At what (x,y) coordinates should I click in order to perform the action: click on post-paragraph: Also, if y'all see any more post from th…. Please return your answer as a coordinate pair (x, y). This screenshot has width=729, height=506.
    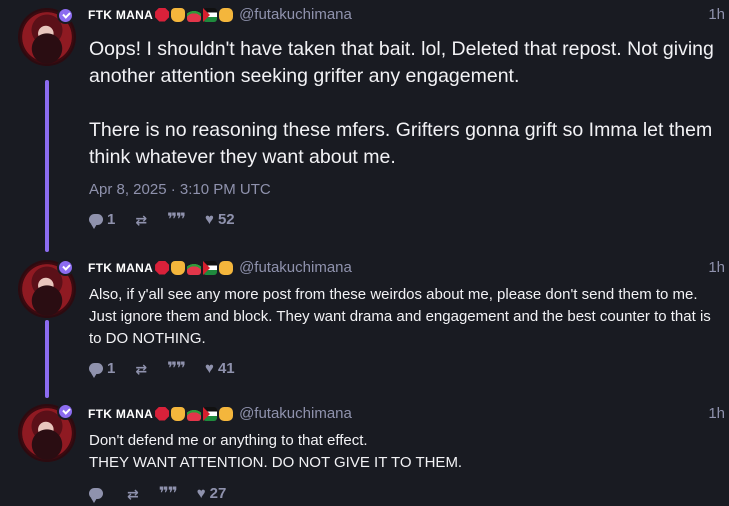
    Looking at the image, I should click on (400, 316).